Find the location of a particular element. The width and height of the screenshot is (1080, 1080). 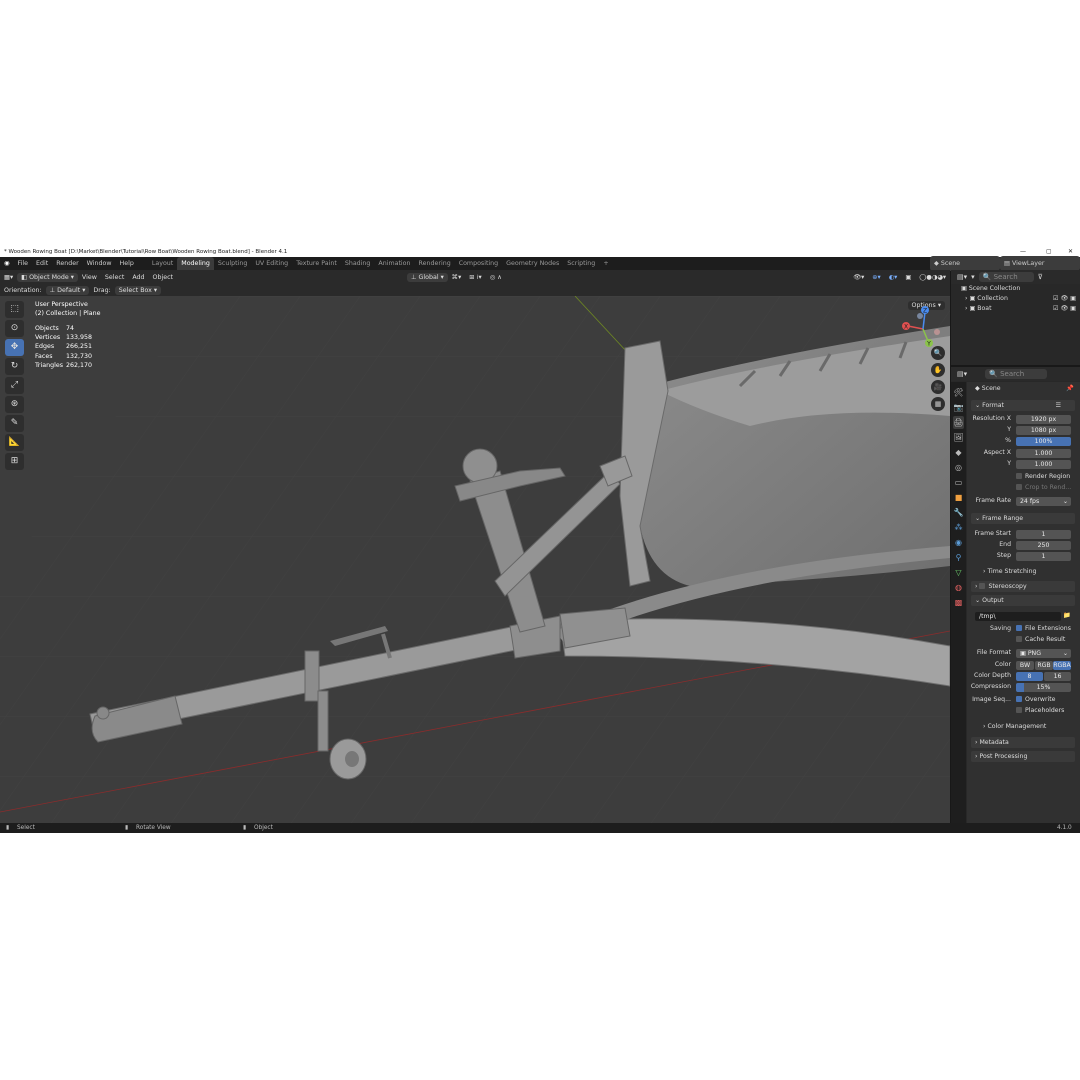

aspect-y-field: 1.000 is located at coordinates (1043, 464).